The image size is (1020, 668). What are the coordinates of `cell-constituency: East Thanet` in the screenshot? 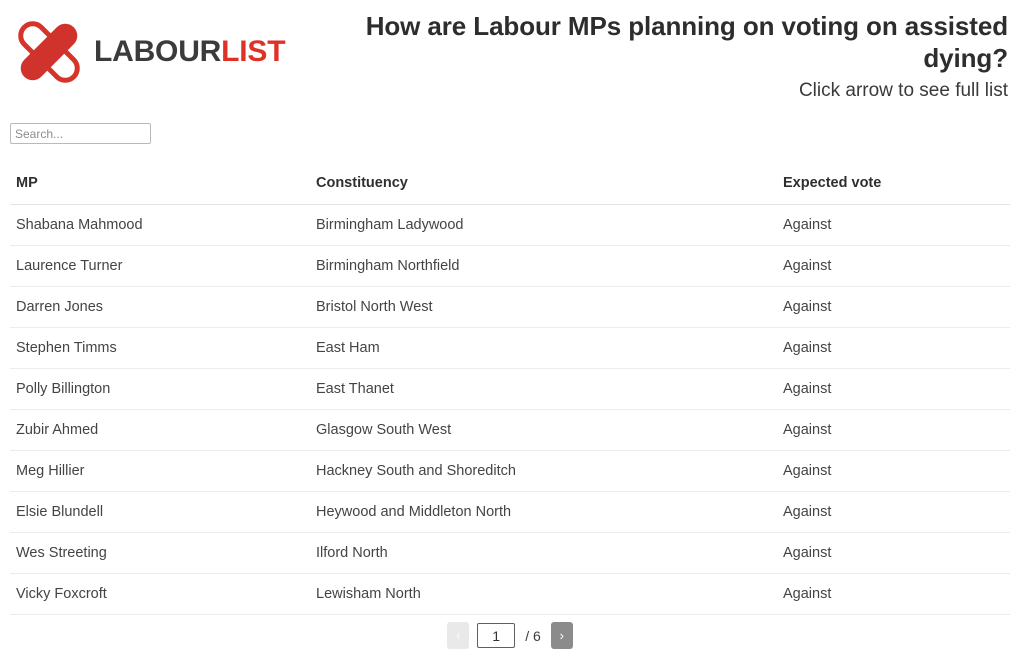 It's located at (549, 389).